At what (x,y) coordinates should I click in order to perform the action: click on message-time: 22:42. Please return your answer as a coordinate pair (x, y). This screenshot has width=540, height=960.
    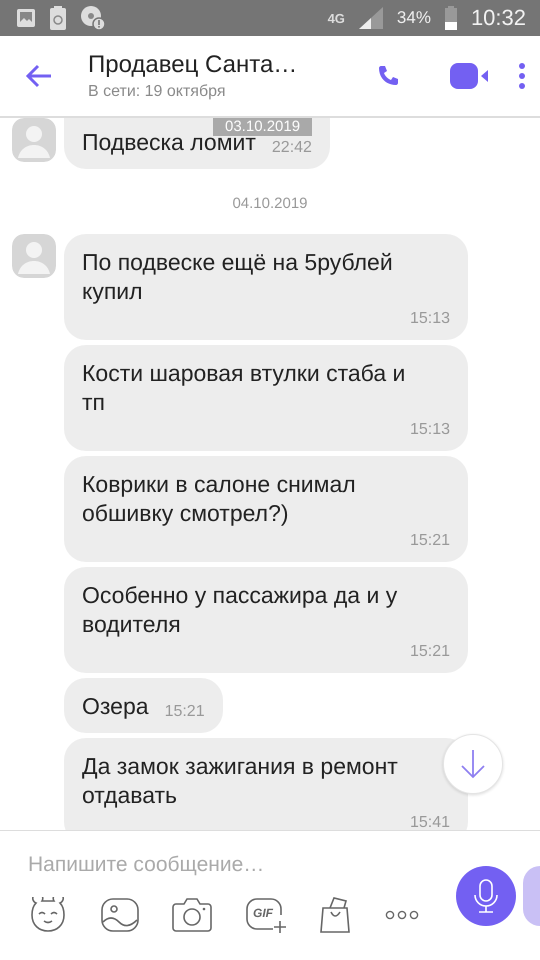
    Looking at the image, I should click on (292, 147).